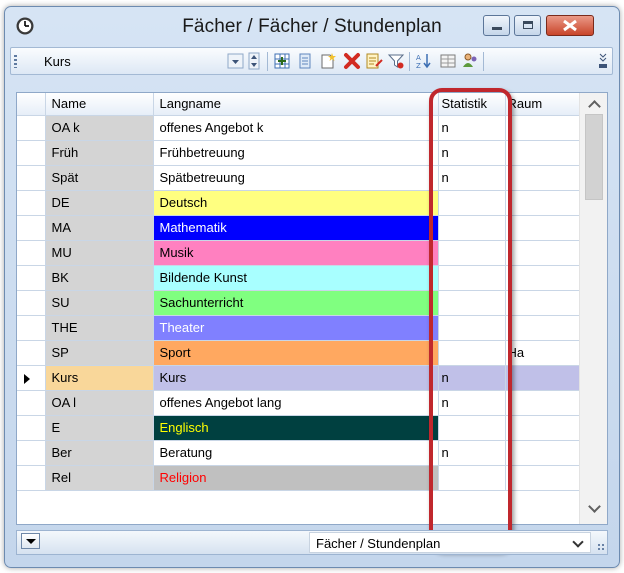 This screenshot has width=624, height=573. I want to click on cell-name: MU, so click(99, 253).